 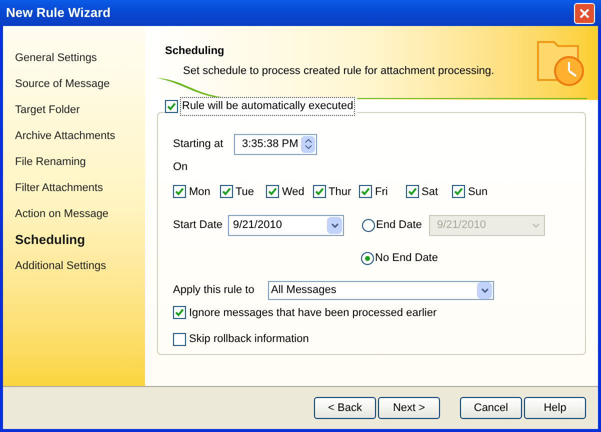 What do you see at coordinates (181, 167) in the screenshot?
I see `on-label: On` at bounding box center [181, 167].